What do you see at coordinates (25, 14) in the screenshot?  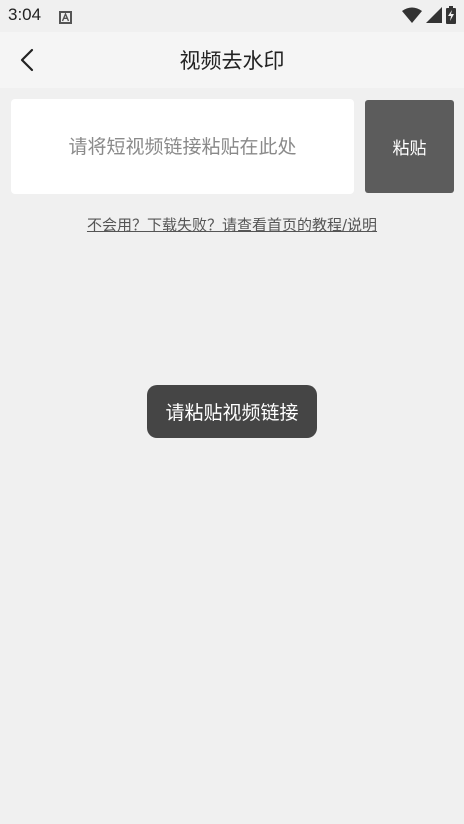 I see `status-time: 3:04` at bounding box center [25, 14].